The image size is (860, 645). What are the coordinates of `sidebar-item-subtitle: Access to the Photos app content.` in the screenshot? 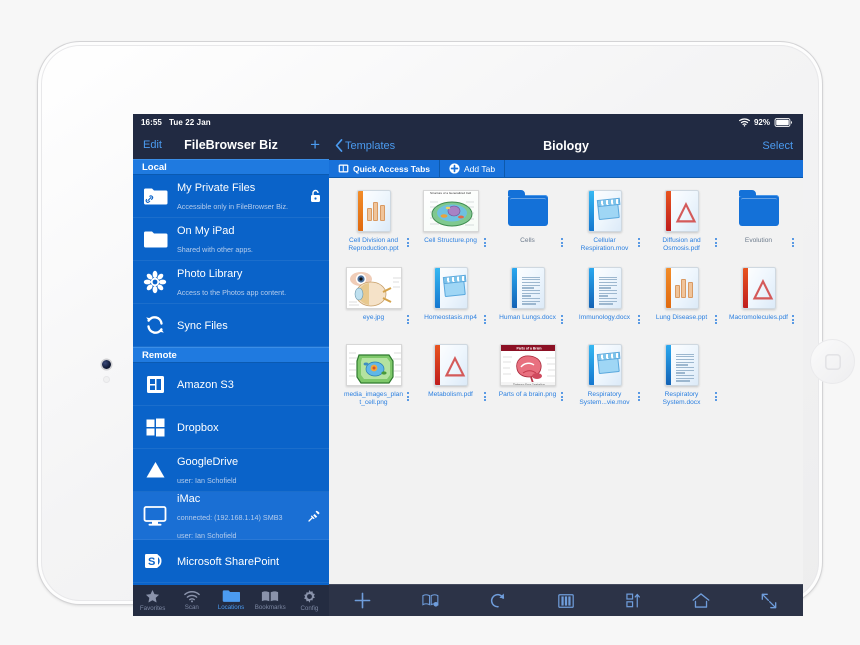 It's located at (232, 293).